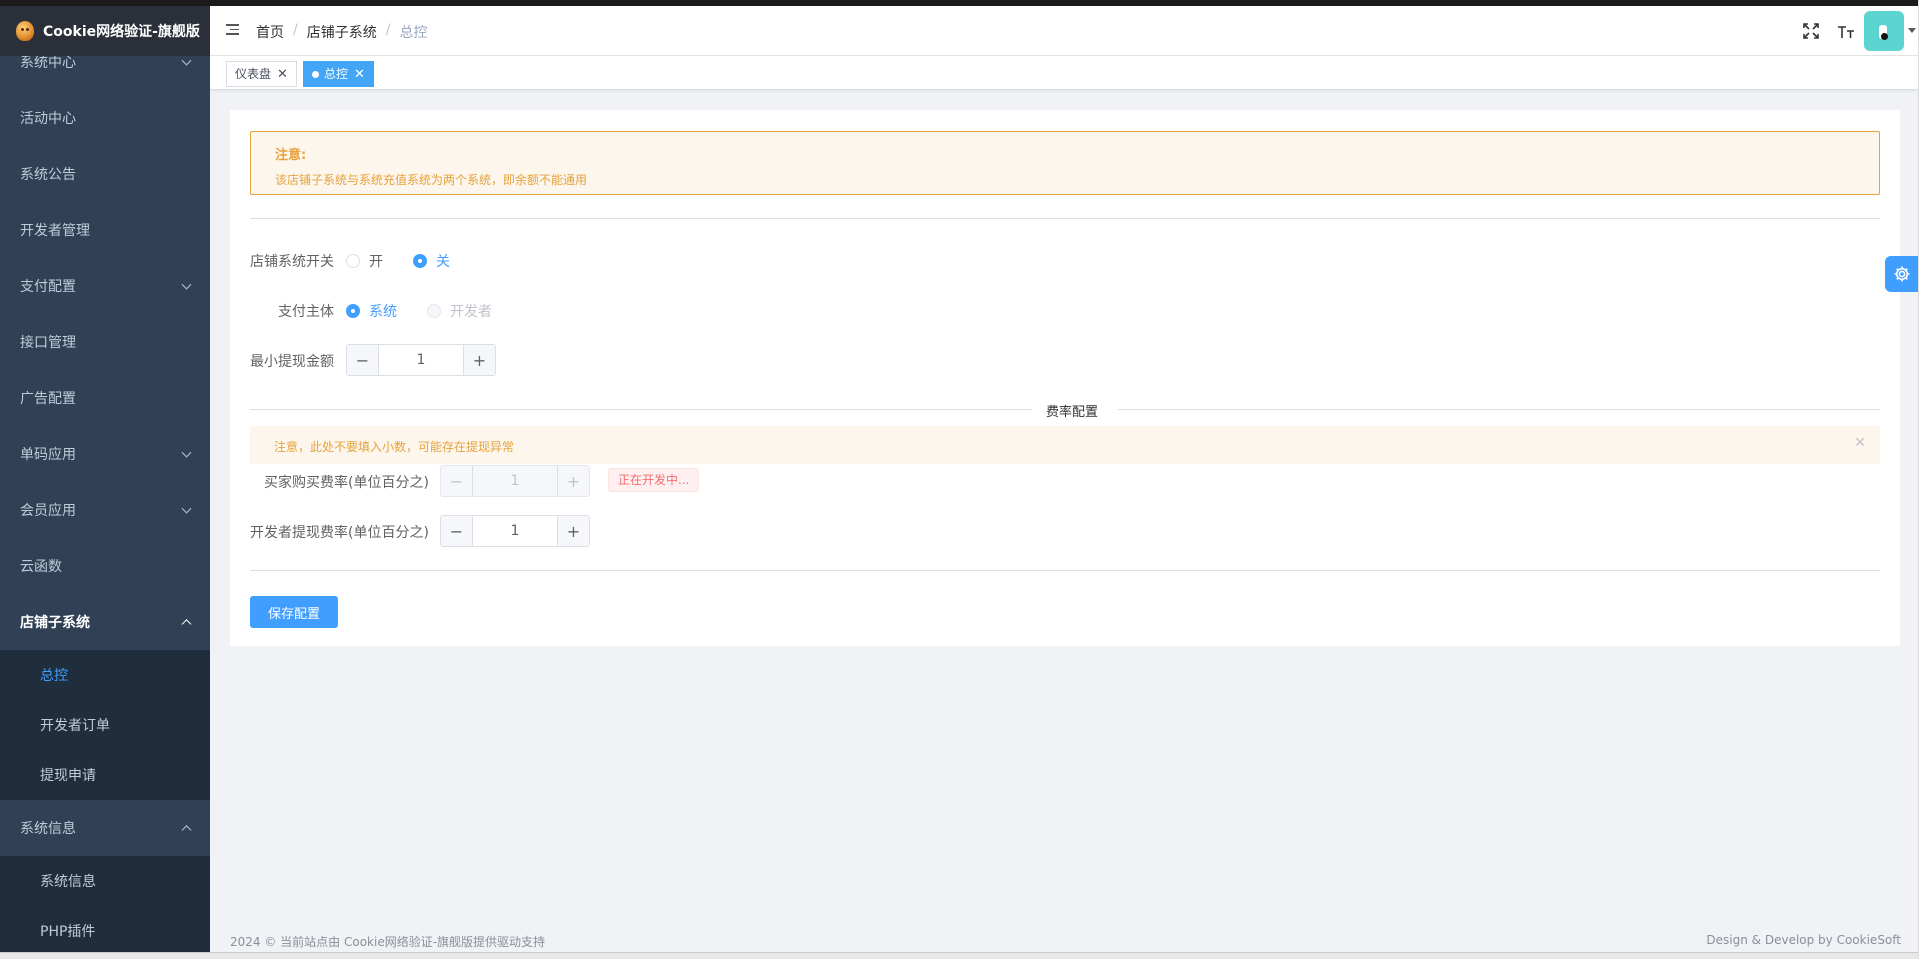 This screenshot has height=959, width=1928. Describe the element at coordinates (253, 74) in the screenshot. I see `tab-label: 仪表盘` at that location.